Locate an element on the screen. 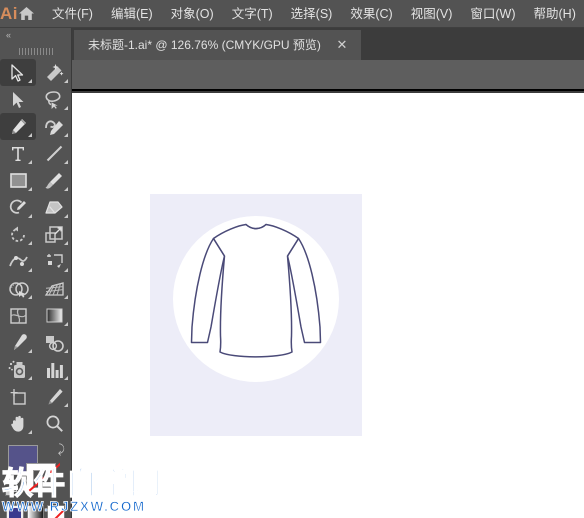  type-tool is located at coordinates (18, 153).